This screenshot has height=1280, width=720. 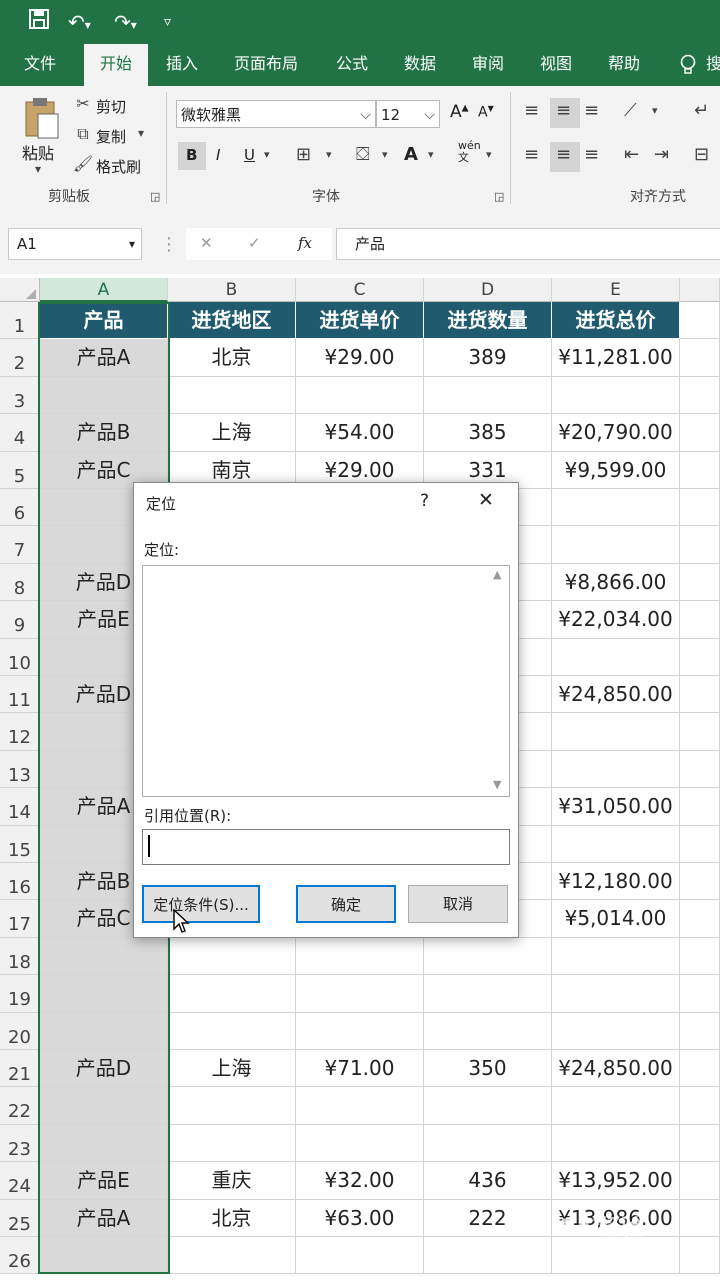 I want to click on select-all-corner, so click(x=20, y=290).